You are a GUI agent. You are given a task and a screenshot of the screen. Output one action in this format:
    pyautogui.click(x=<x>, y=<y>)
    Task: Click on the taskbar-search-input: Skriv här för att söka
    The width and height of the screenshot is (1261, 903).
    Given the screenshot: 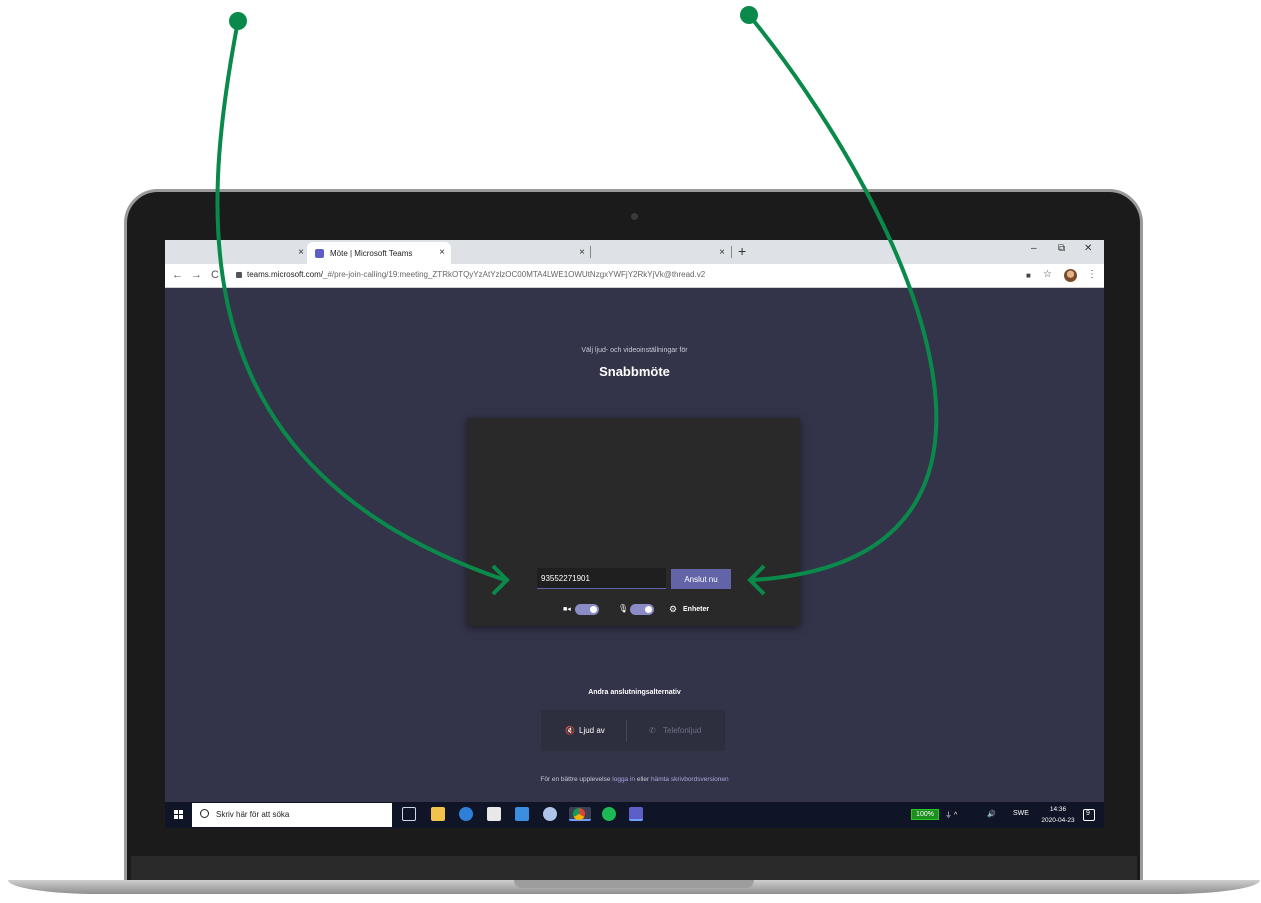 What is the action you would take?
    pyautogui.click(x=292, y=815)
    